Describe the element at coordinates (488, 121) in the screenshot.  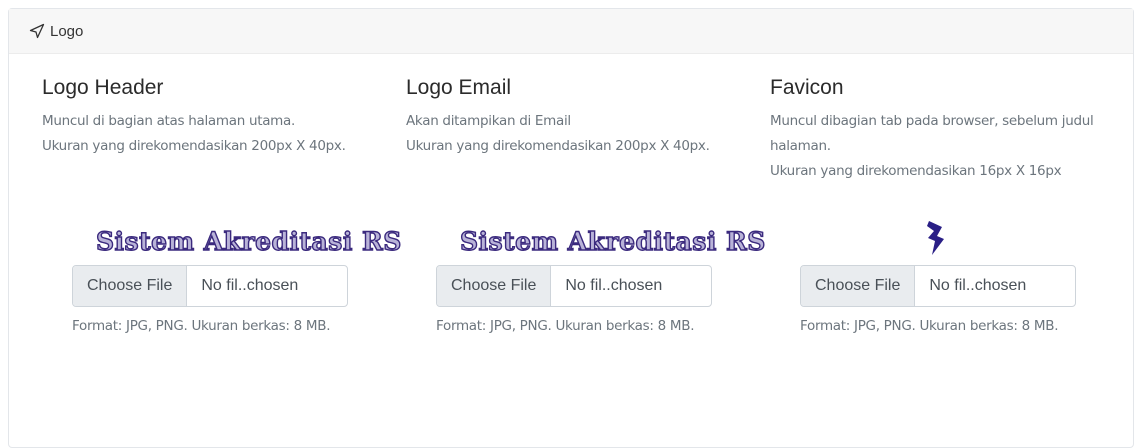
I see `description-line: Akan ditampikan di Email` at that location.